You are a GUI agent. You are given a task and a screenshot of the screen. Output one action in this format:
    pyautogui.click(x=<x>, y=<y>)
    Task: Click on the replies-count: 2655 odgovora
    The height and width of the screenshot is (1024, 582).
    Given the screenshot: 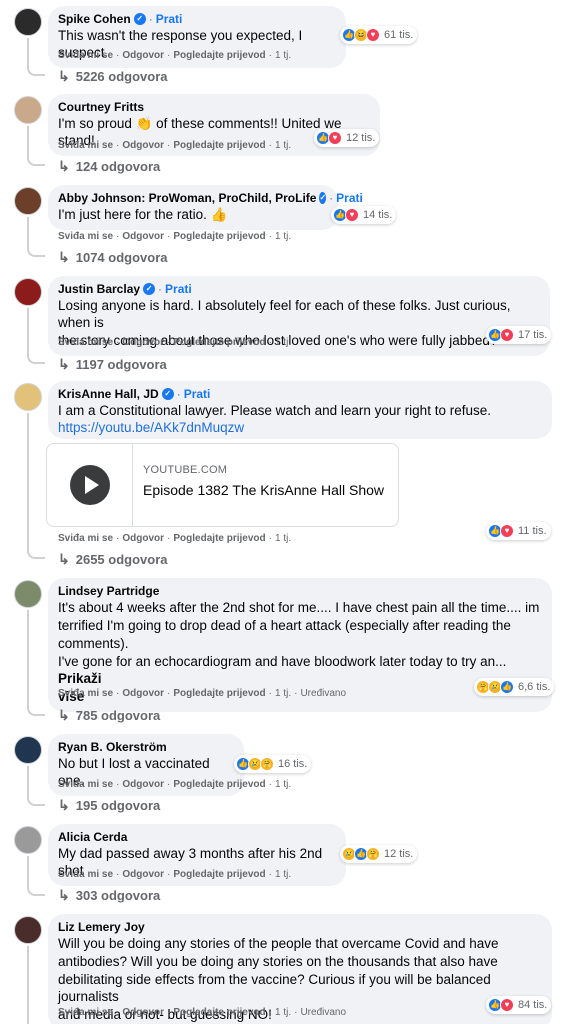 What is the action you would take?
    pyautogui.click(x=121, y=559)
    